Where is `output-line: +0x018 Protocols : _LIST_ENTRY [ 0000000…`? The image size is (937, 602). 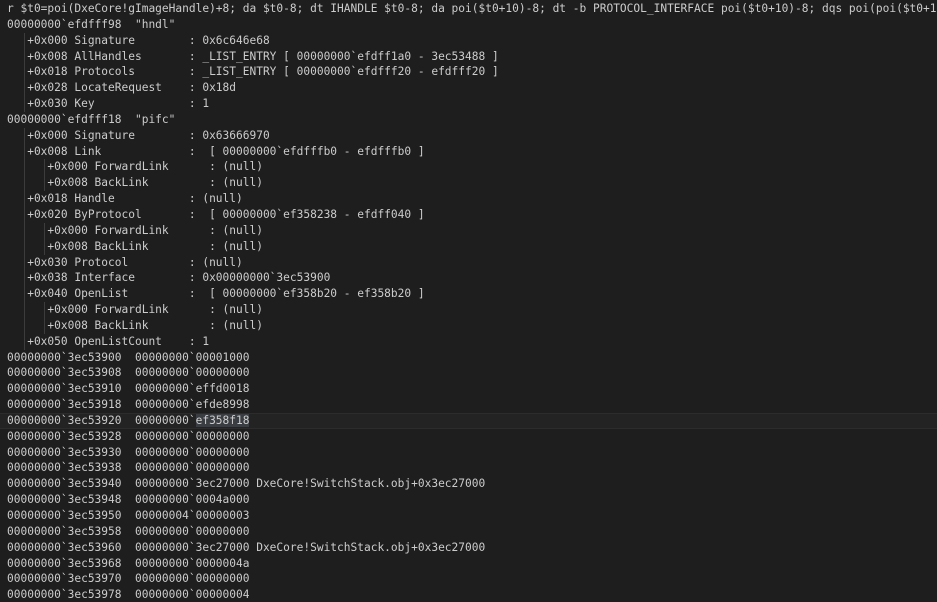
output-line: +0x018 Protocols : _LIST_ENTRY [ 0000000… is located at coordinates (253, 72).